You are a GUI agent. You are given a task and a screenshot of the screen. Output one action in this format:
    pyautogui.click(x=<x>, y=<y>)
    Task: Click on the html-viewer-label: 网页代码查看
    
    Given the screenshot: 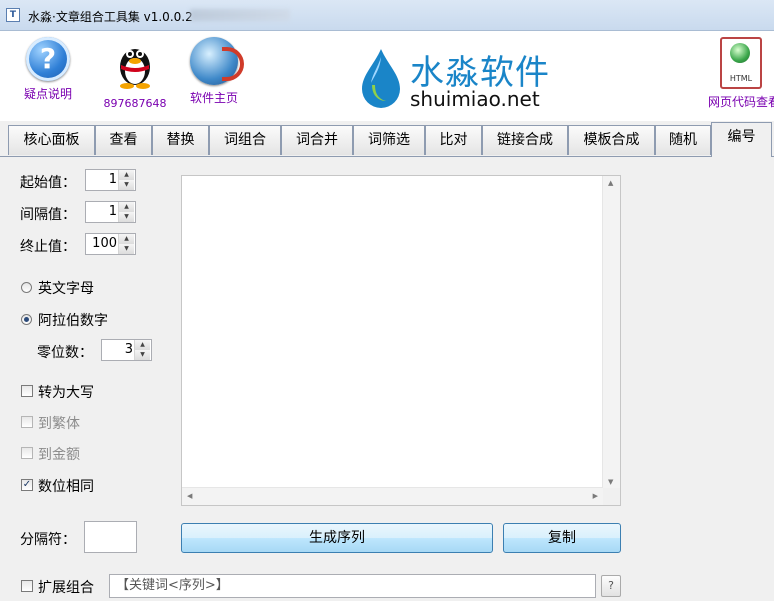 What is the action you would take?
    pyautogui.click(x=741, y=102)
    